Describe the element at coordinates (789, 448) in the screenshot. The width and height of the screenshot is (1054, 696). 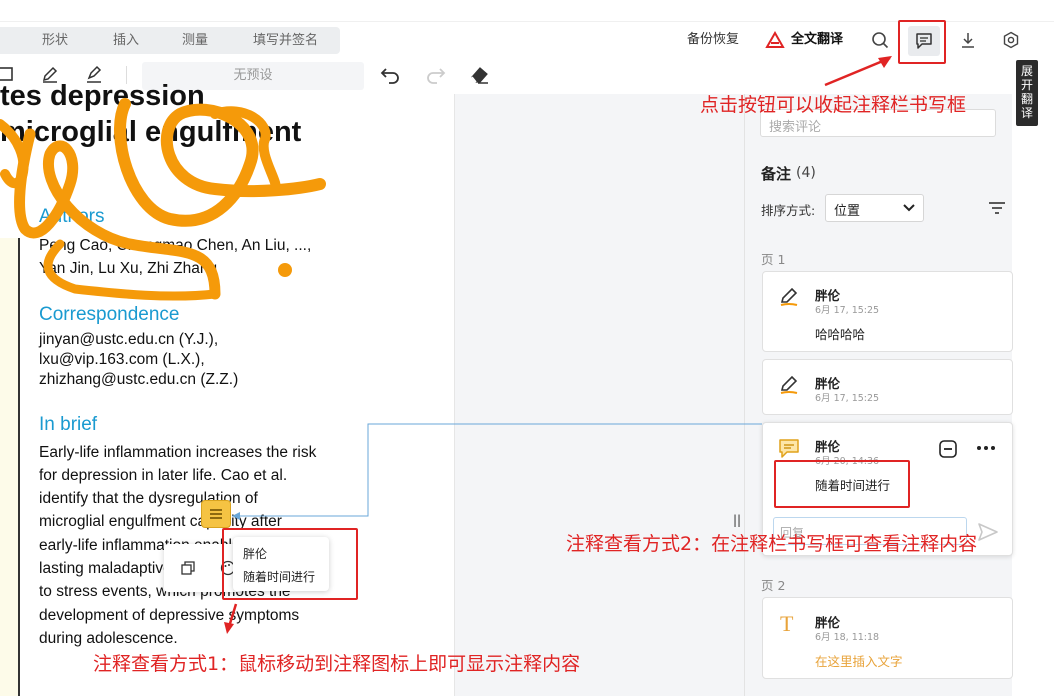
I see `comment-icon` at that location.